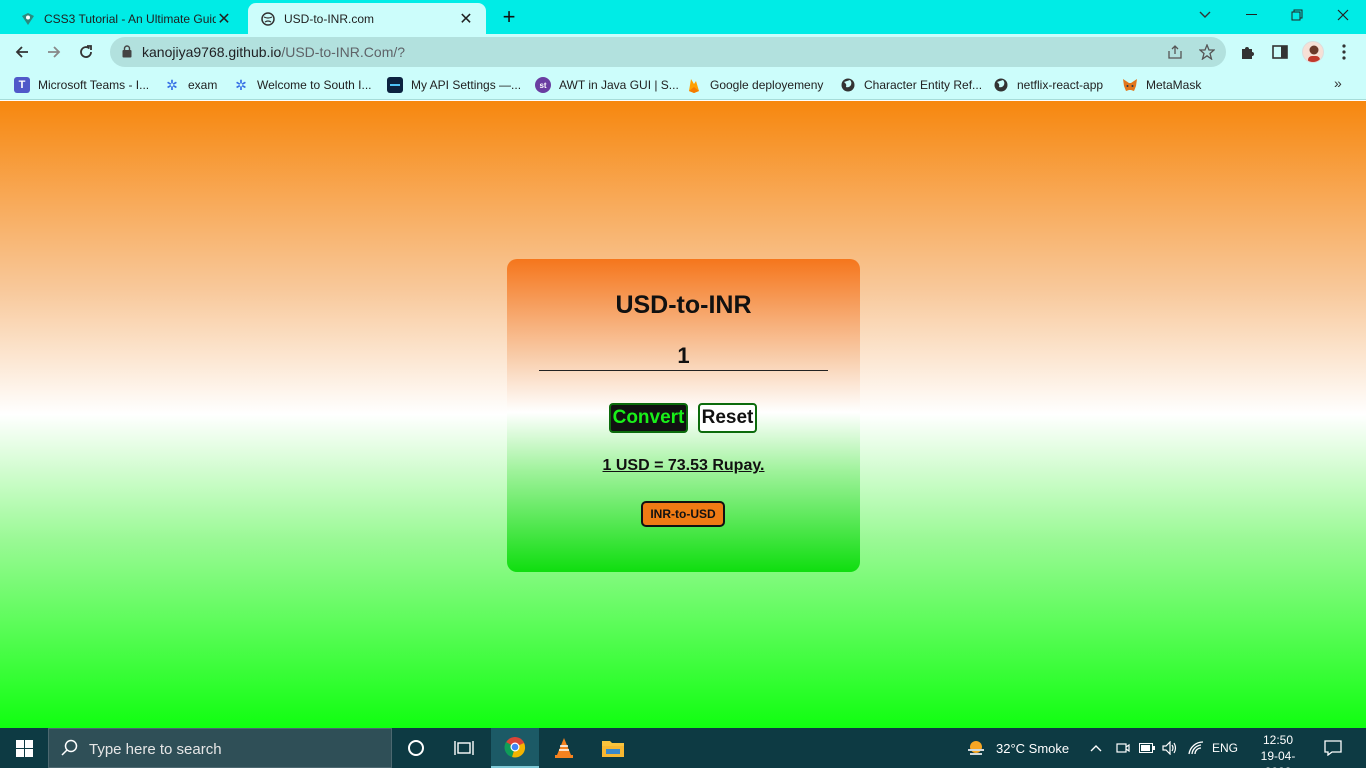 This screenshot has height=768, width=1366. Describe the element at coordinates (1196, 748) in the screenshot. I see `wifi-icon` at that location.